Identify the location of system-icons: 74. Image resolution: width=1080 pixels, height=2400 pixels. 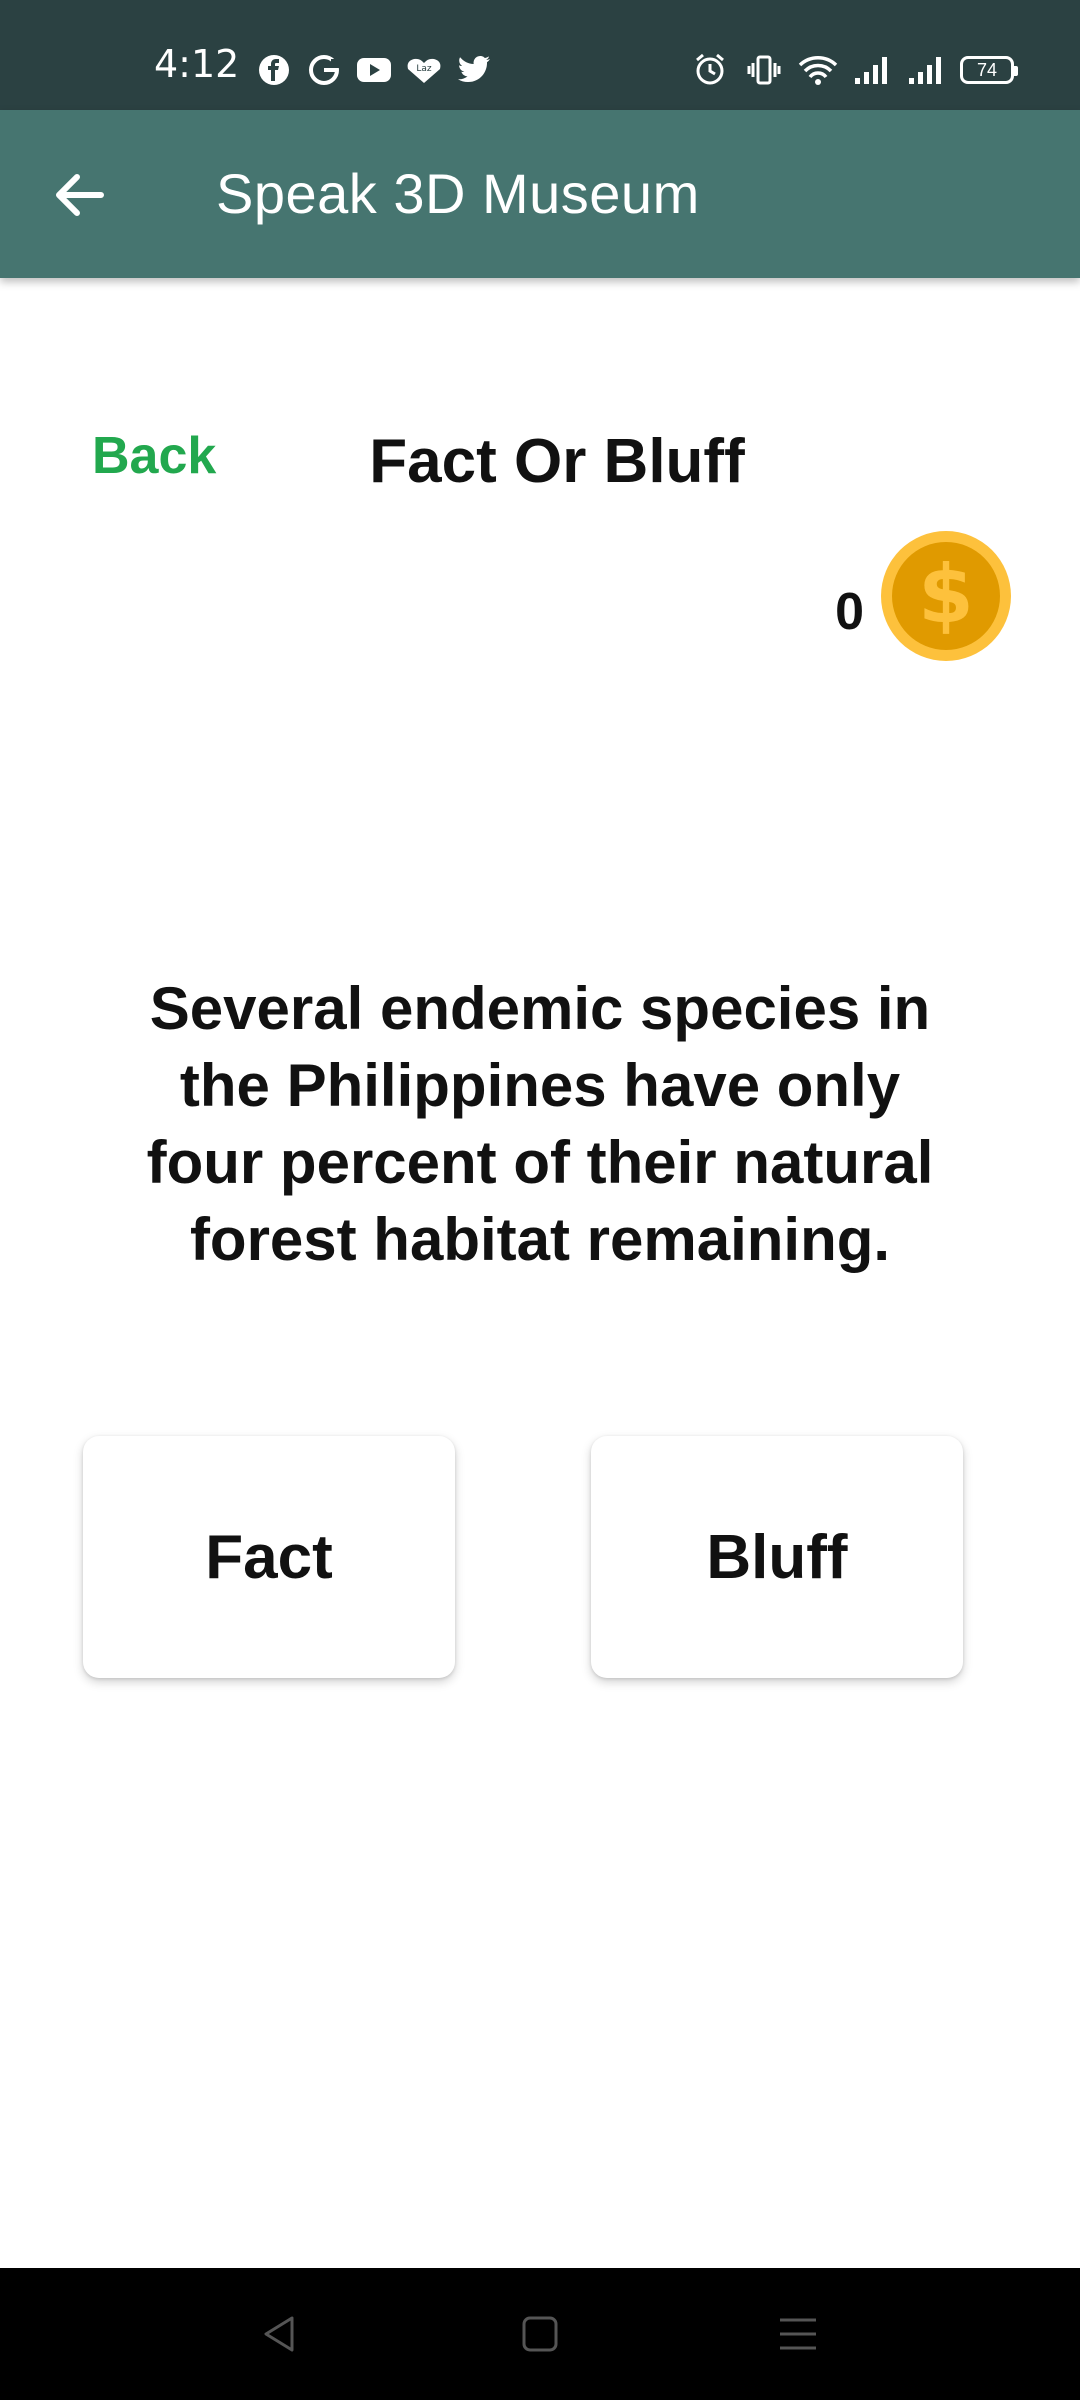
(854, 70).